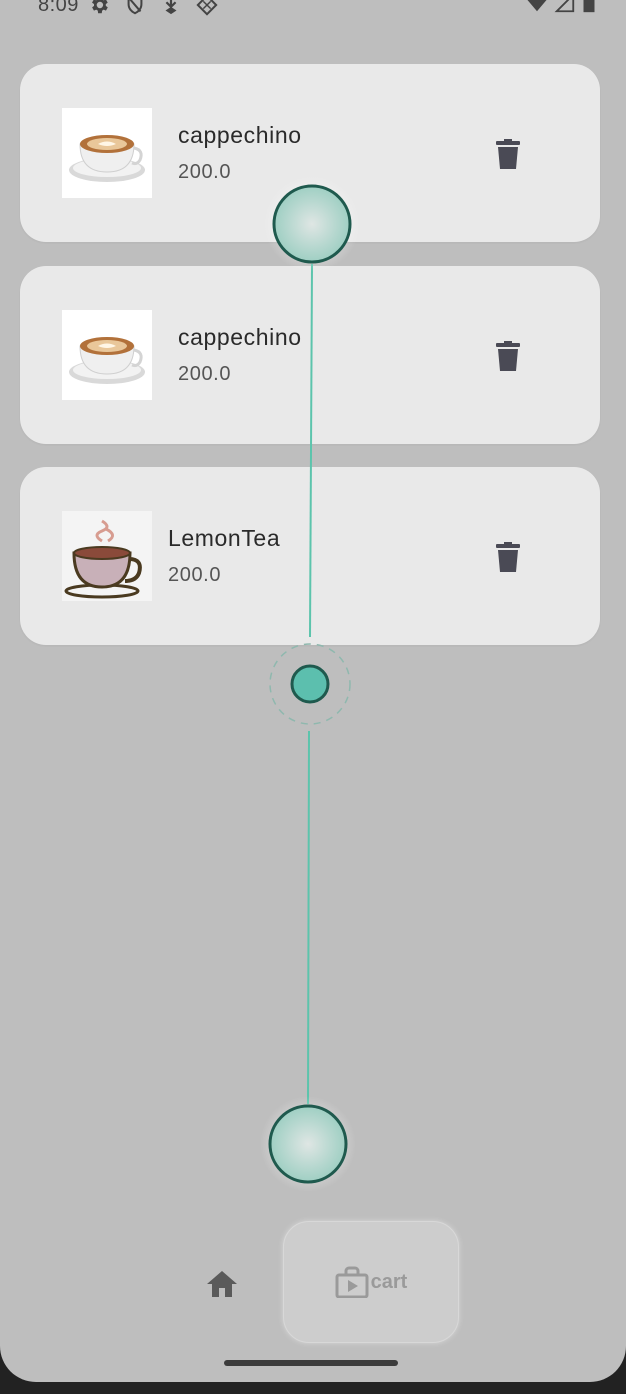 The image size is (626, 1394). What do you see at coordinates (107, 556) in the screenshot?
I see `tea-cup-image` at bounding box center [107, 556].